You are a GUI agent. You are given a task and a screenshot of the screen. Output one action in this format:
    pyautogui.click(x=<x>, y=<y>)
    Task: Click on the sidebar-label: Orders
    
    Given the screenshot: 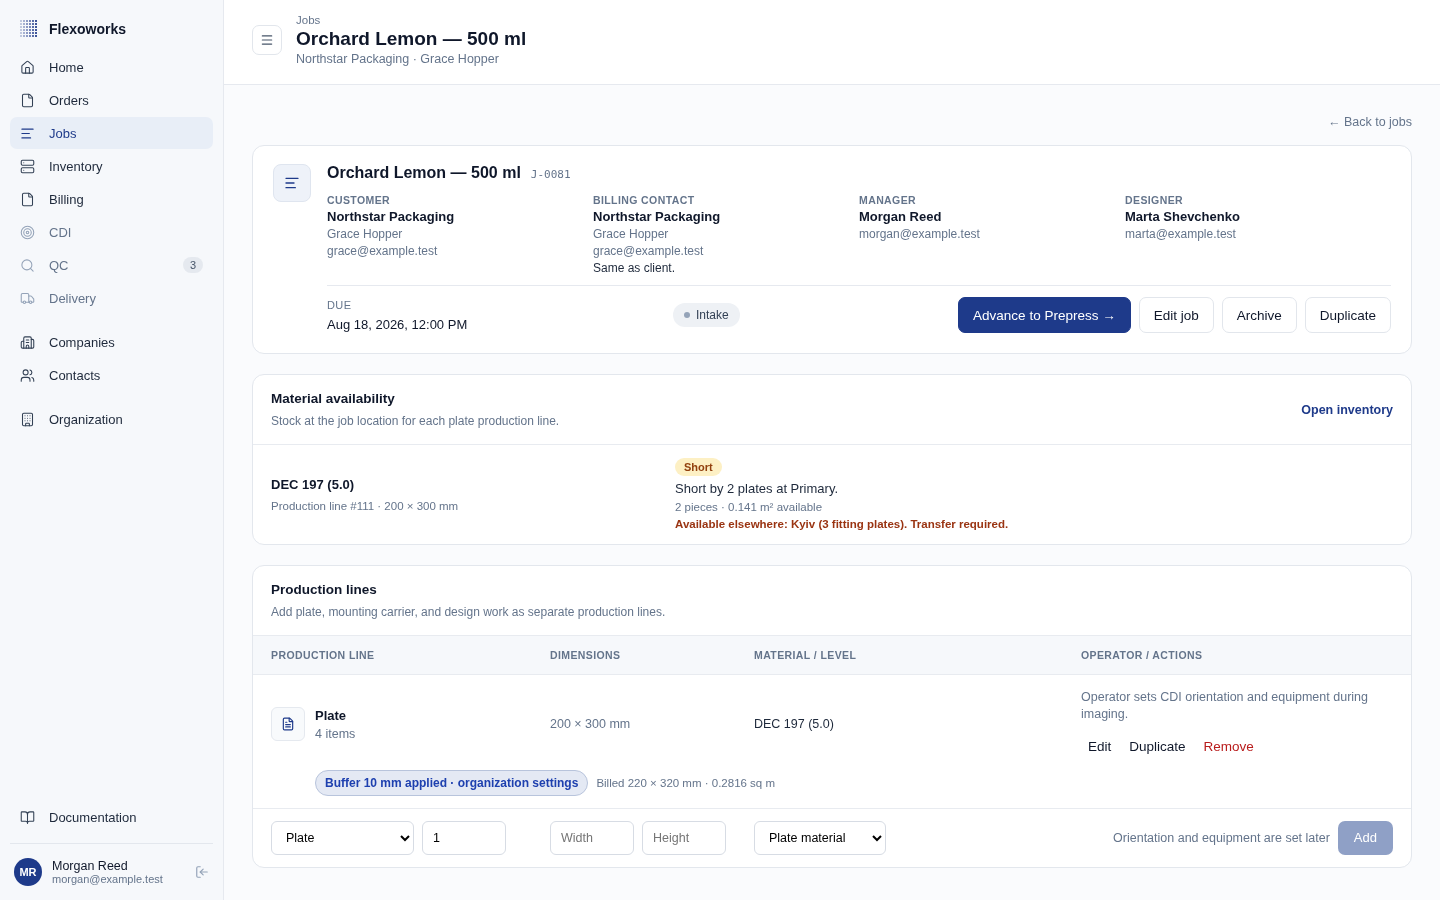 What is the action you would take?
    pyautogui.click(x=69, y=100)
    